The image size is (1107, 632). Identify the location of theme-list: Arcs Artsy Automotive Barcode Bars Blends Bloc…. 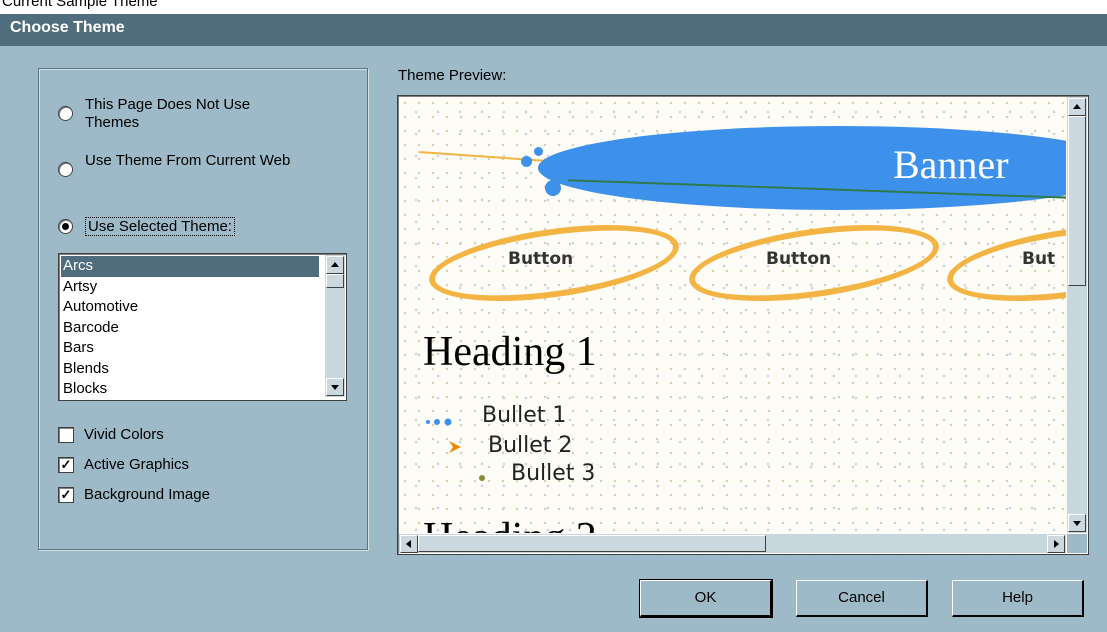
(202, 327).